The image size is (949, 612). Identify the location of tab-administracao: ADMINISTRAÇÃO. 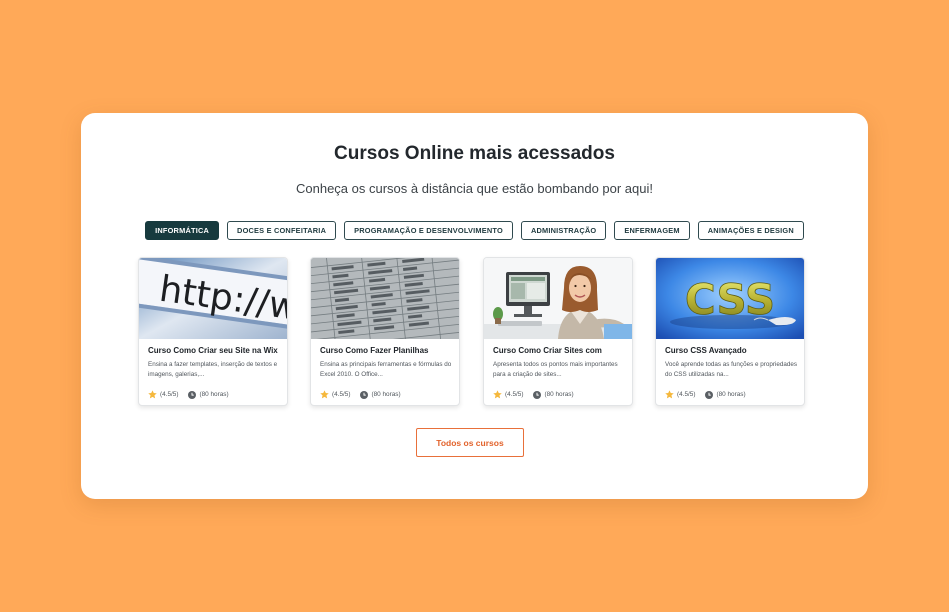
(563, 230).